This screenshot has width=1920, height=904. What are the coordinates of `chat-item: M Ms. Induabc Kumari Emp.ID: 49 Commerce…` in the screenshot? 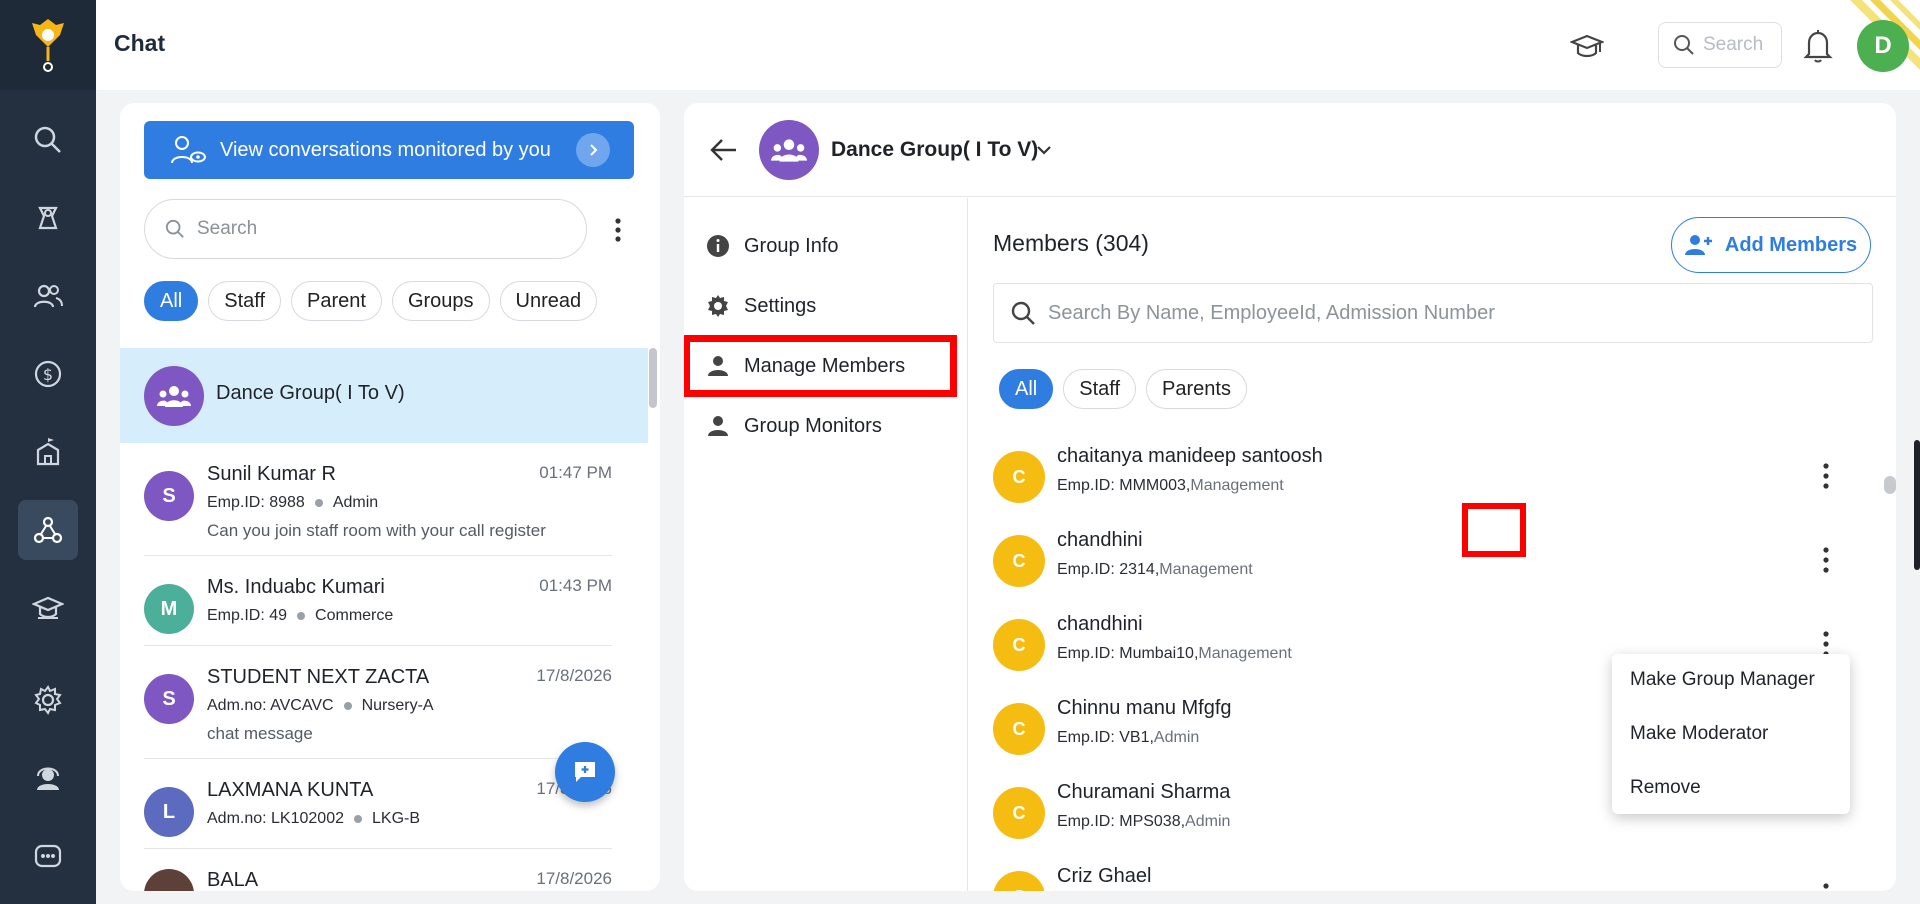 It's located at (378, 601).